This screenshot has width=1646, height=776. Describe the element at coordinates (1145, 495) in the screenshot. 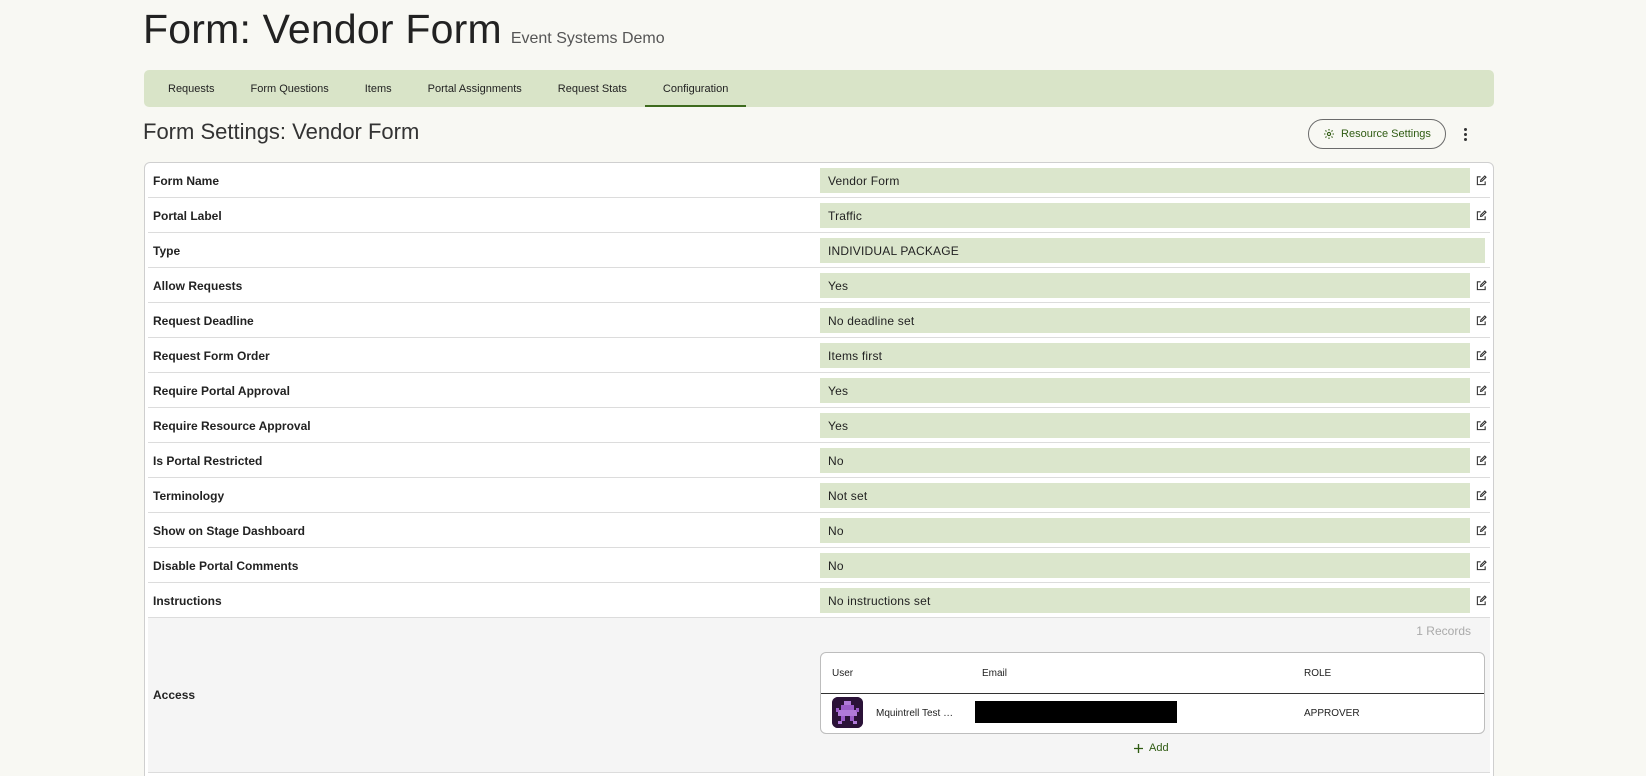

I see `setting-value: Not set` at that location.